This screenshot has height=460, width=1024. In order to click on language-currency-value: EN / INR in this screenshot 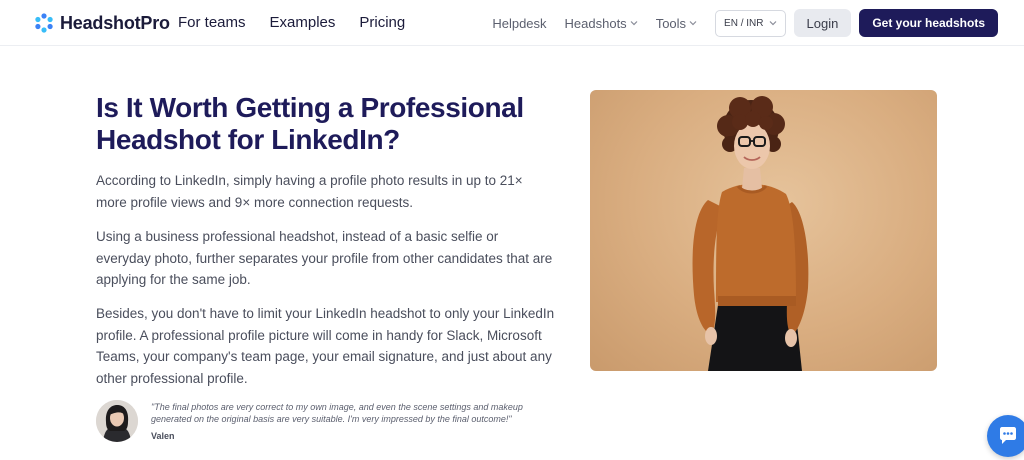, I will do `click(744, 23)`.